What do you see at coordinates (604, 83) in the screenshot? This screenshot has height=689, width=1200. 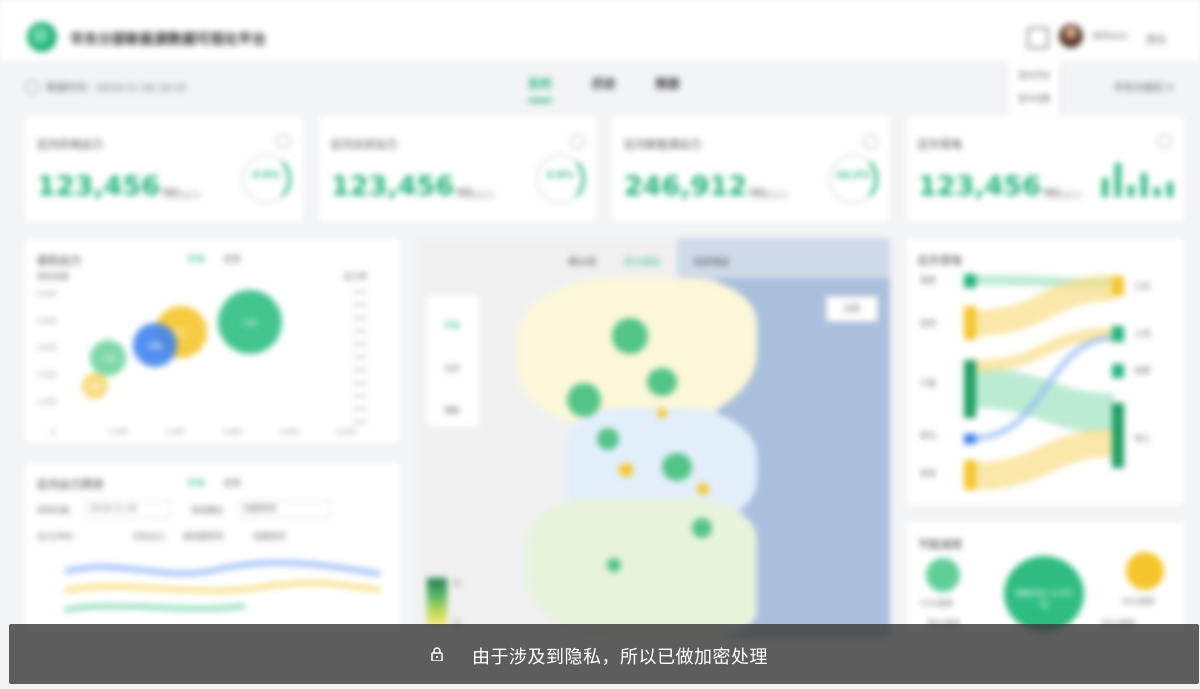 I see `tab-history: 历史` at bounding box center [604, 83].